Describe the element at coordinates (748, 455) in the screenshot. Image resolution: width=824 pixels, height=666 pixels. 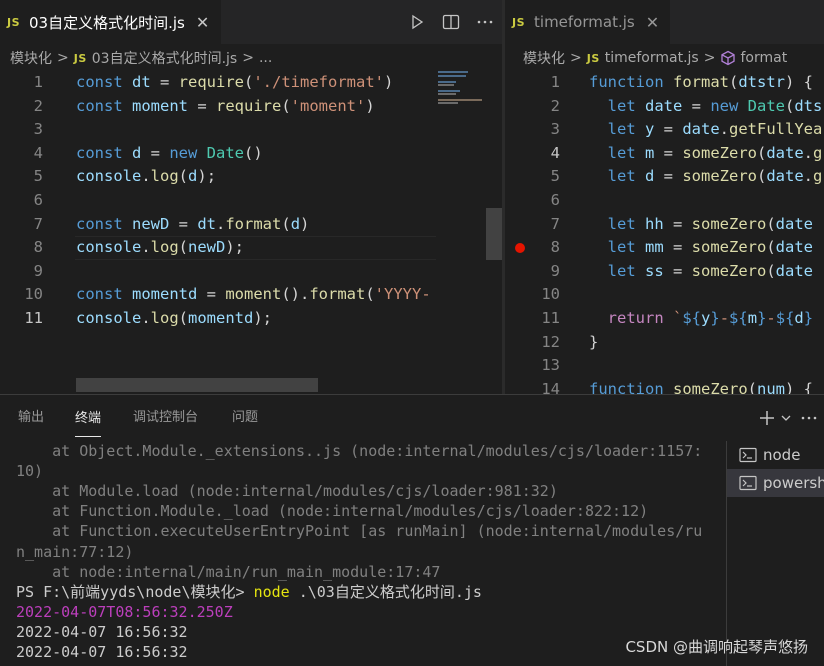
I see `terminal-icon` at that location.